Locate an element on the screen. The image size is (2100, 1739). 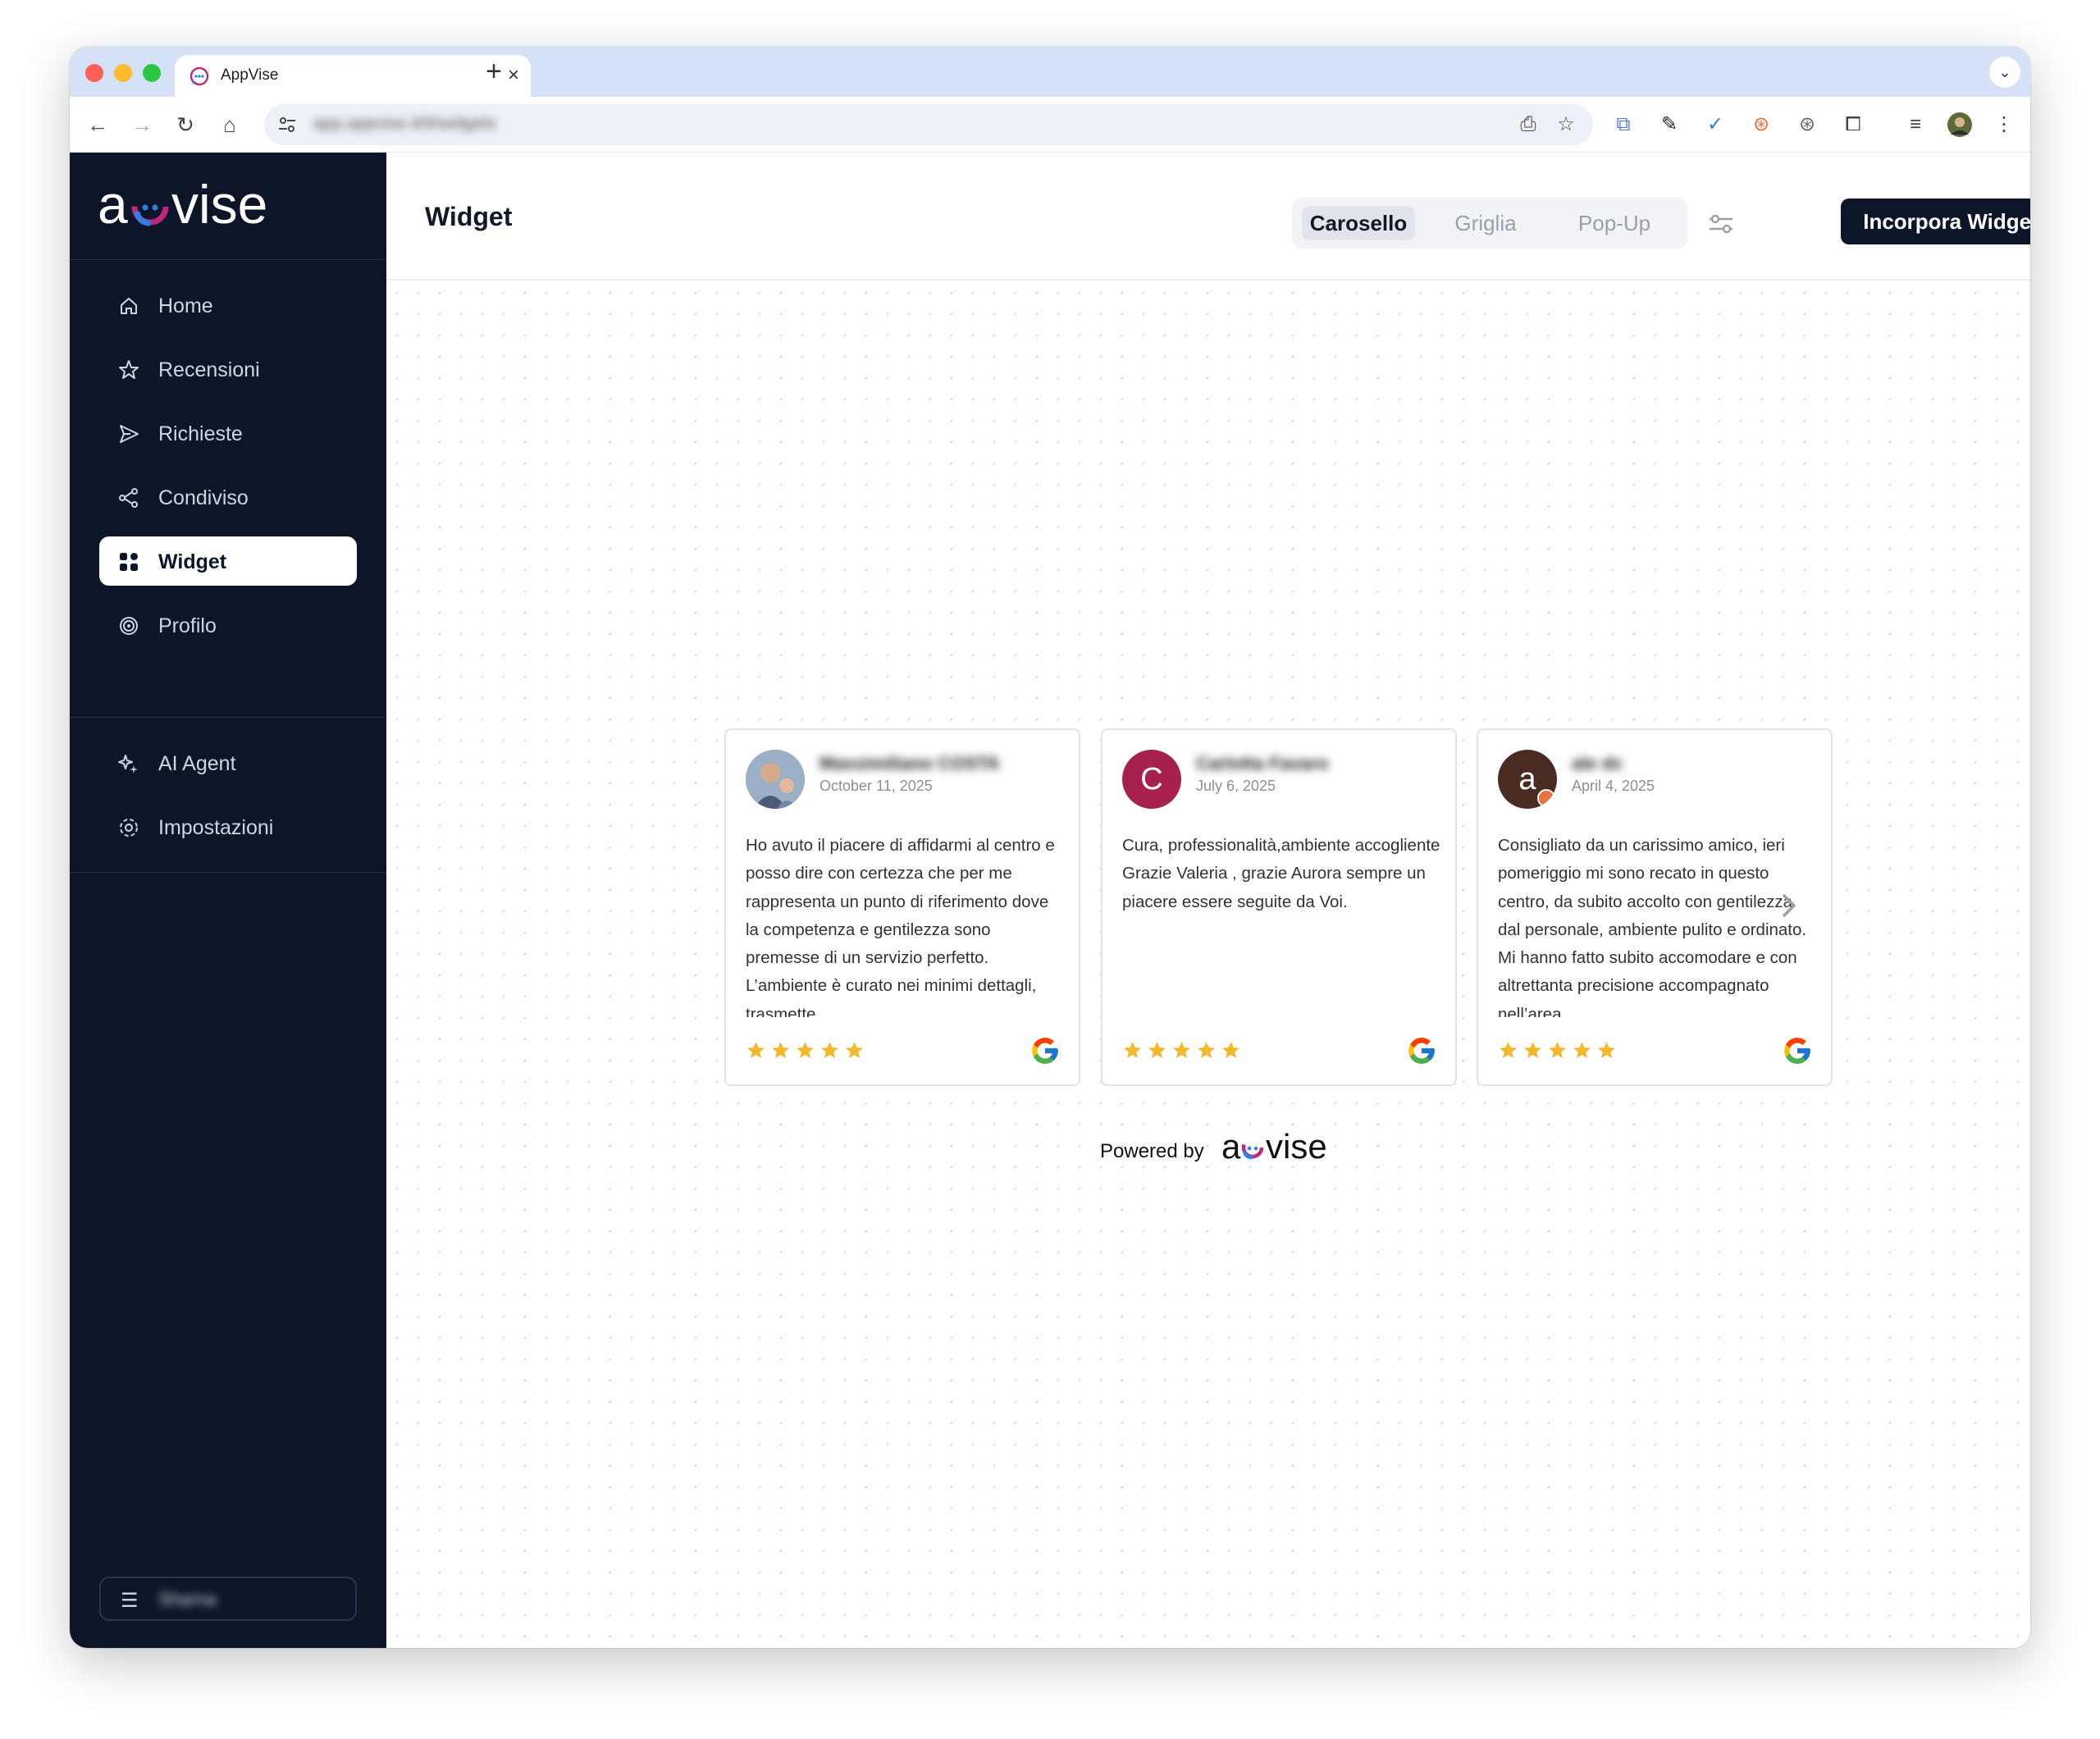
layout-tabs: Carosello Griglia Pop-Up is located at coordinates (1490, 224).